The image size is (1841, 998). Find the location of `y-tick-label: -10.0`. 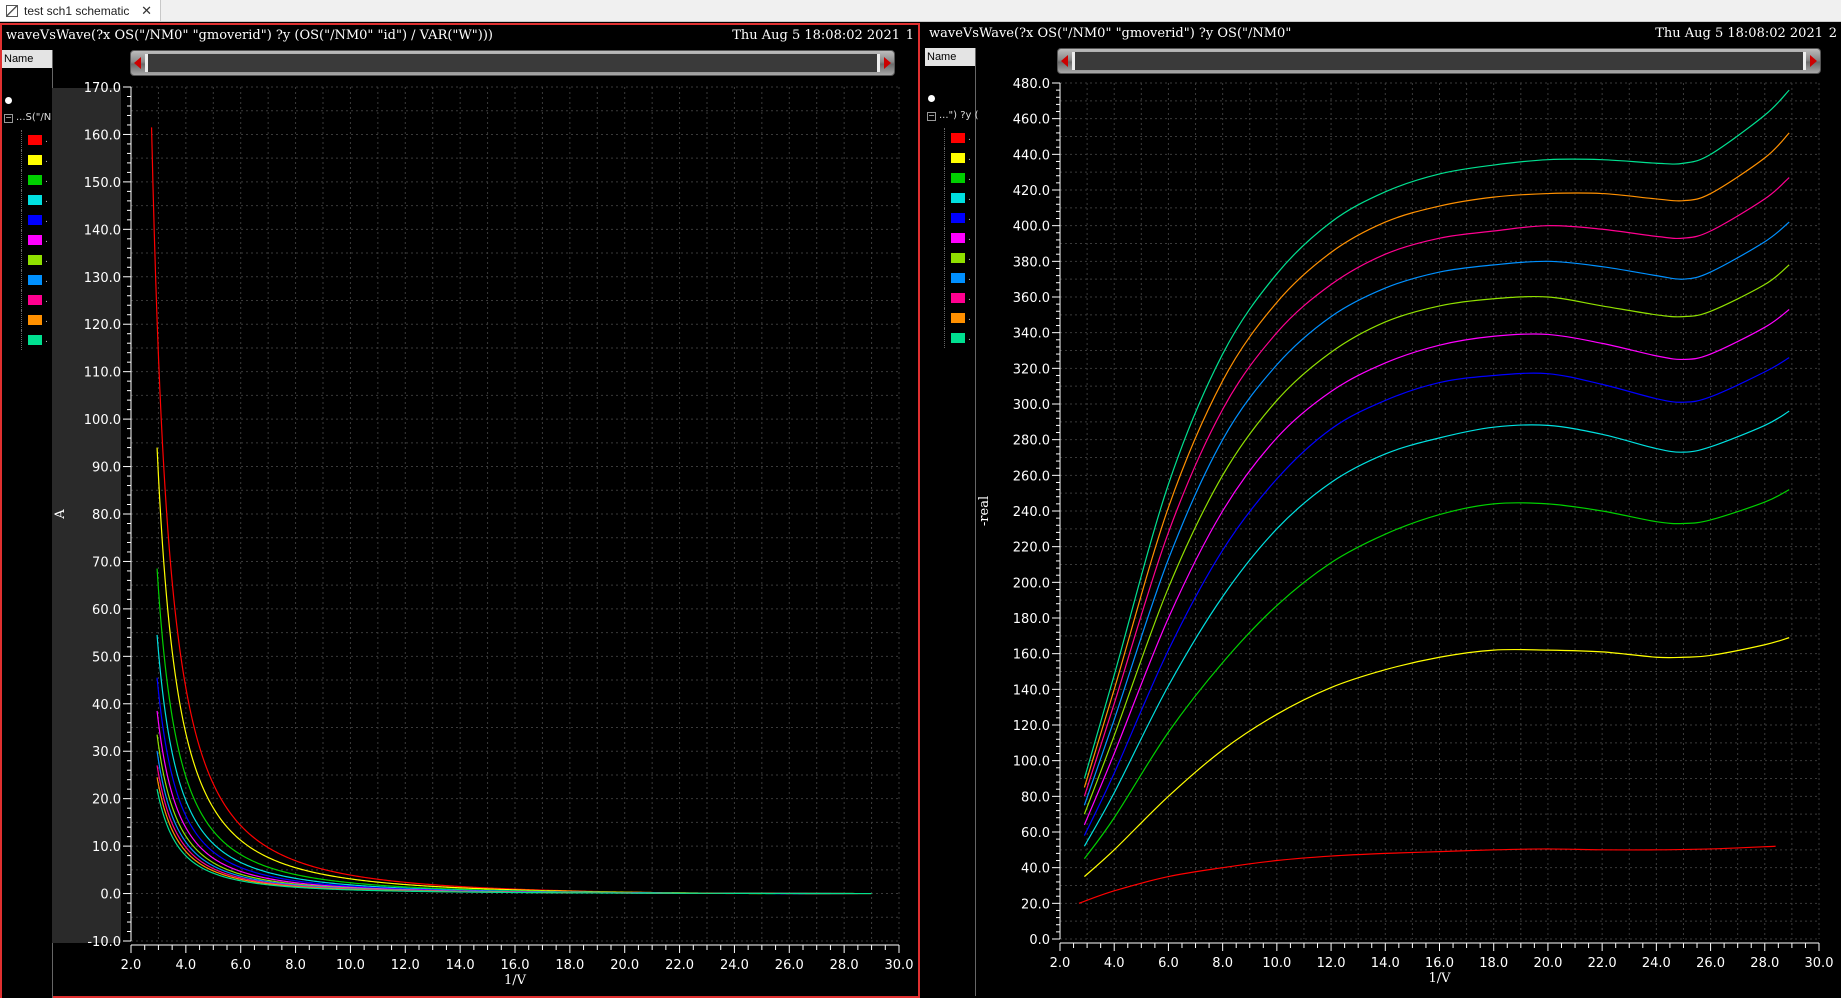

y-tick-label: -10.0 is located at coordinates (104, 942).